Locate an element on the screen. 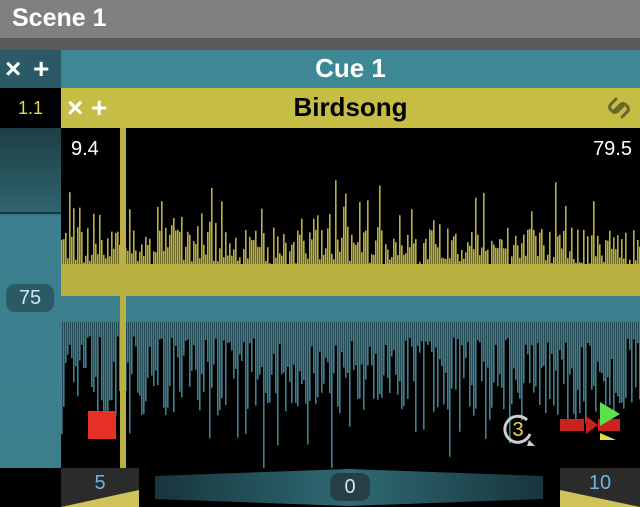  cue-title: Cue 1 is located at coordinates (350, 68).